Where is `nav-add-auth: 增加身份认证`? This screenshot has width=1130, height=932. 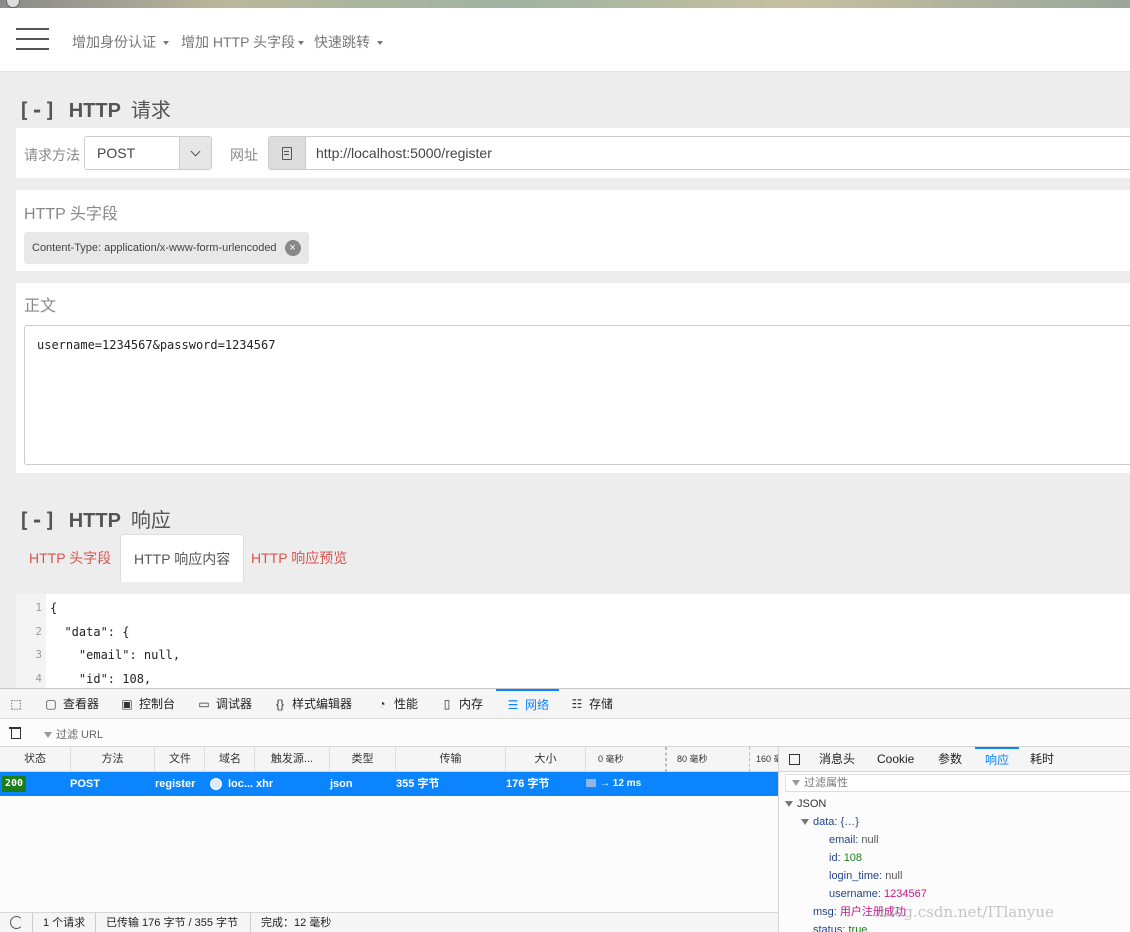 nav-add-auth: 增加身份认证 is located at coordinates (120, 42).